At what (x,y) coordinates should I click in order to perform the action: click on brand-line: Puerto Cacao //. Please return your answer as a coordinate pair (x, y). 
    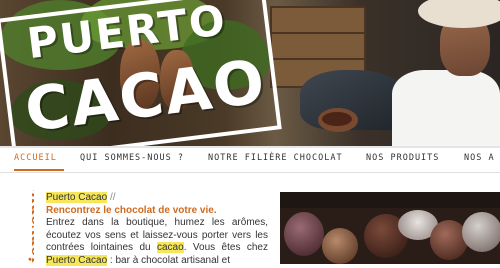
    Looking at the image, I should click on (157, 198).